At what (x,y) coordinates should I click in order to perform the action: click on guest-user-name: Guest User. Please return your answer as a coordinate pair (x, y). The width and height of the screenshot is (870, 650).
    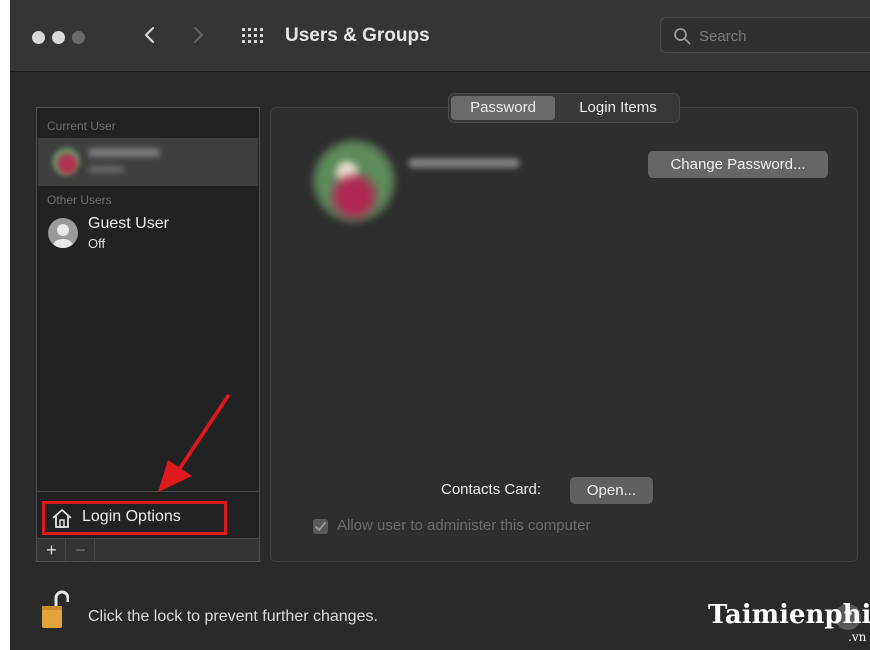
    Looking at the image, I should click on (128, 223).